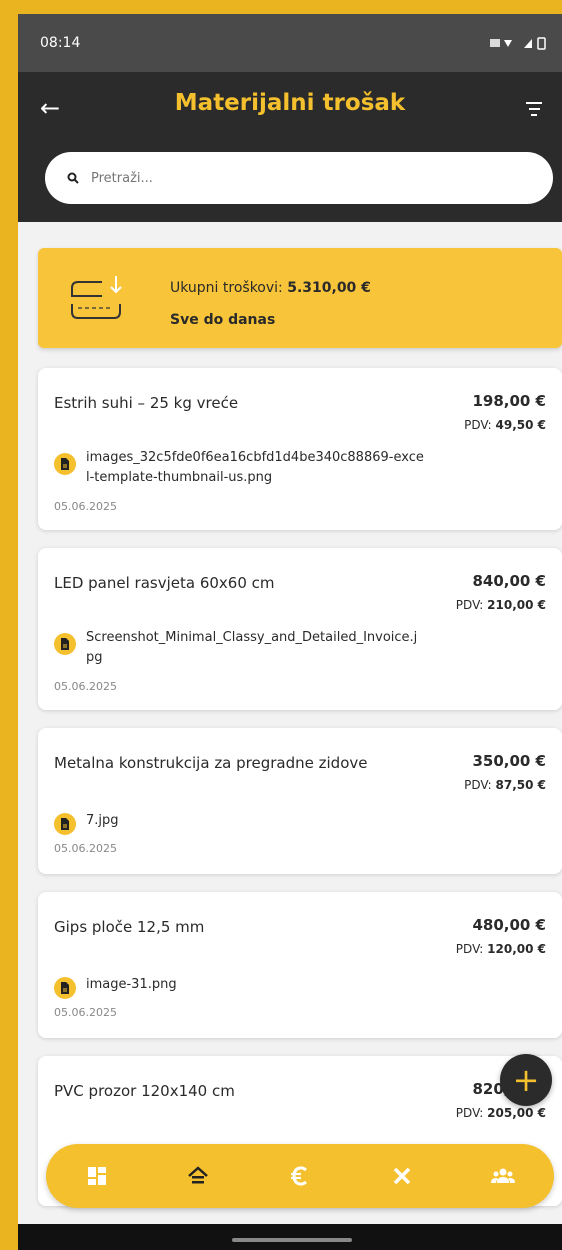 Image resolution: width=562 pixels, height=1250 pixels. Describe the element at coordinates (509, 401) in the screenshot. I see `expense-price: 198,00 €` at that location.